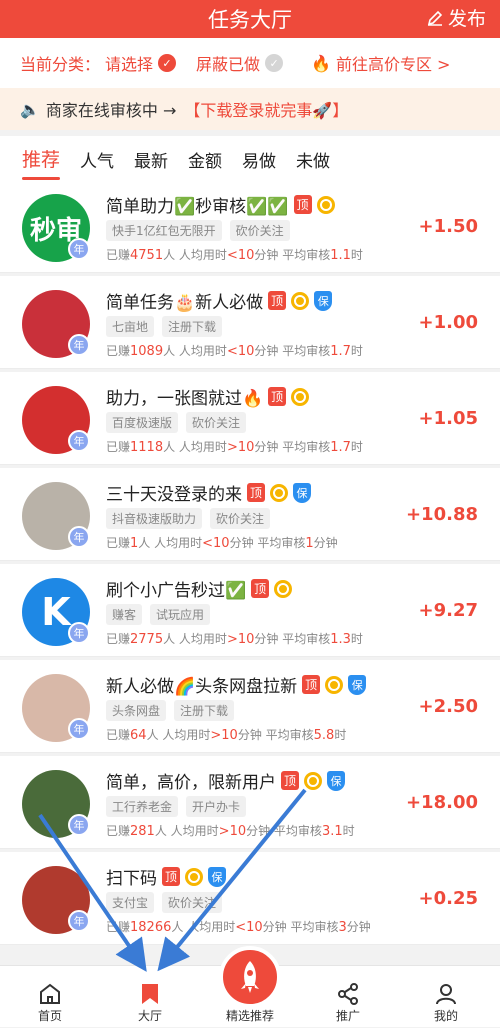  Describe the element at coordinates (340, 447) in the screenshot. I see `review-time: 1.7` at that location.